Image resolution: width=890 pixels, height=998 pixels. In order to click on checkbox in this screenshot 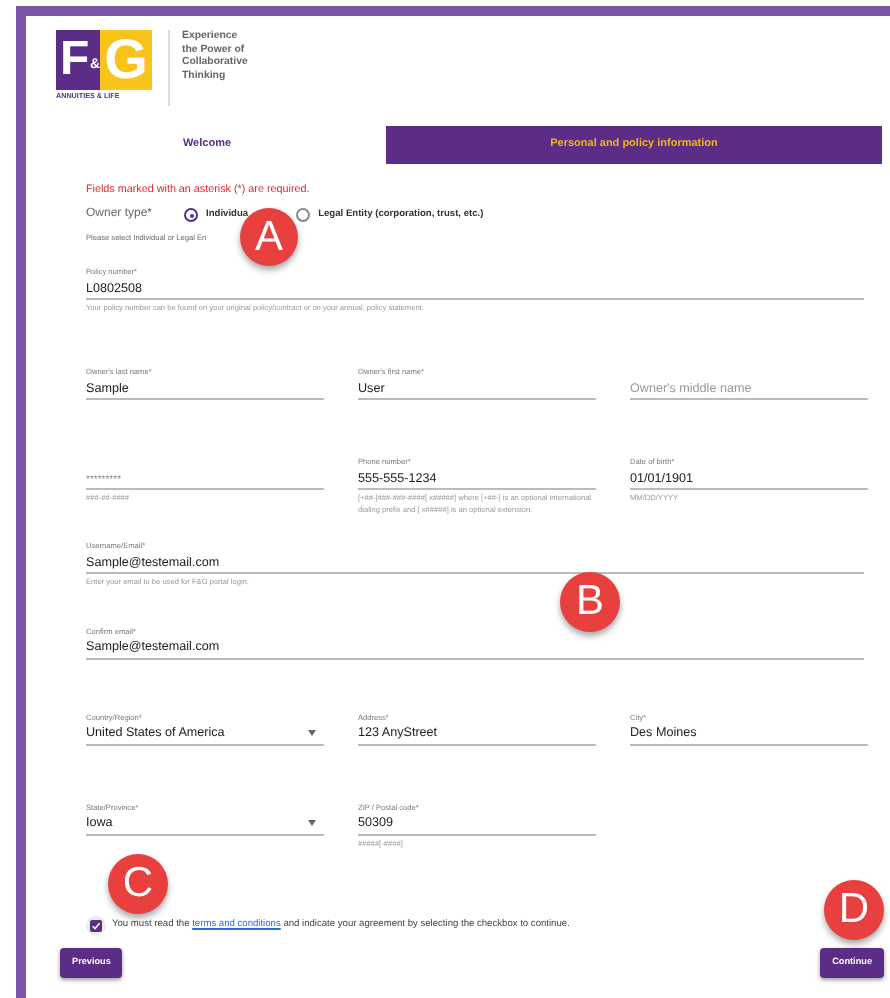, I will do `click(96, 926)`.